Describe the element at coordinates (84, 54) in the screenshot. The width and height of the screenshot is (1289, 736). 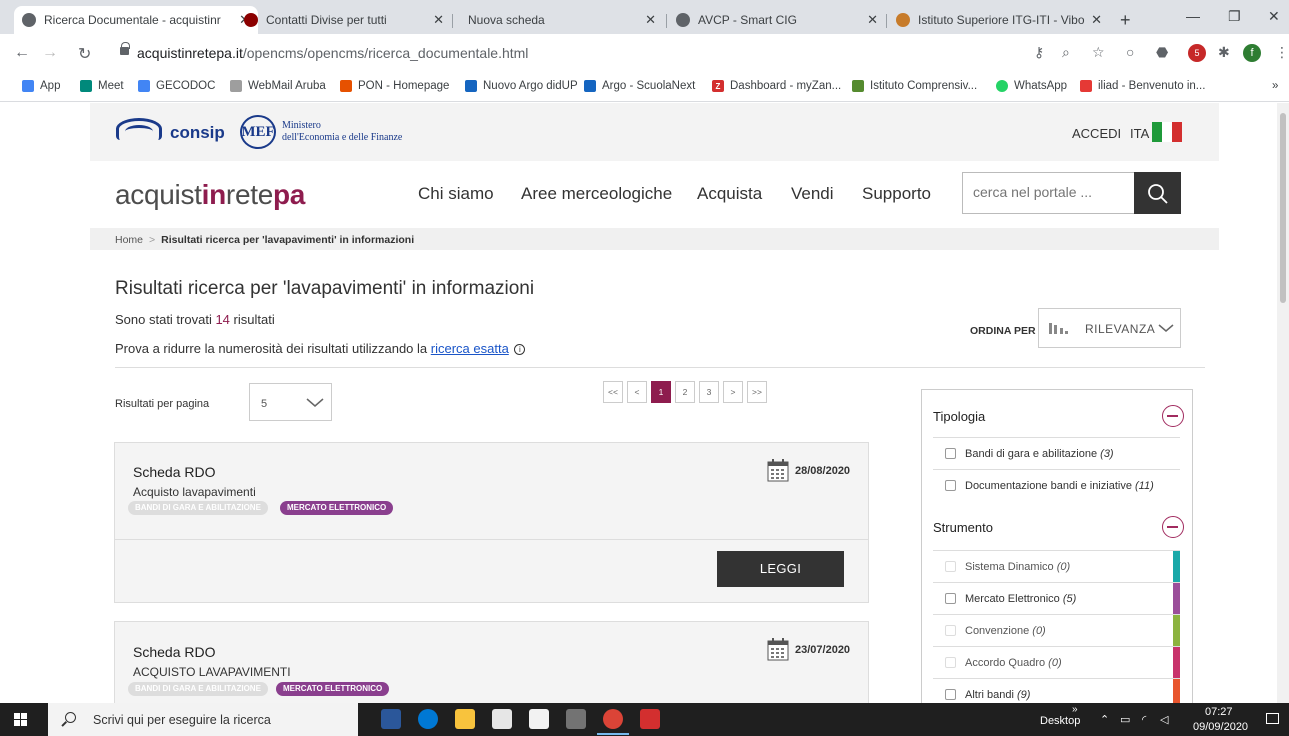
I see `reload-icon: ↻` at that location.